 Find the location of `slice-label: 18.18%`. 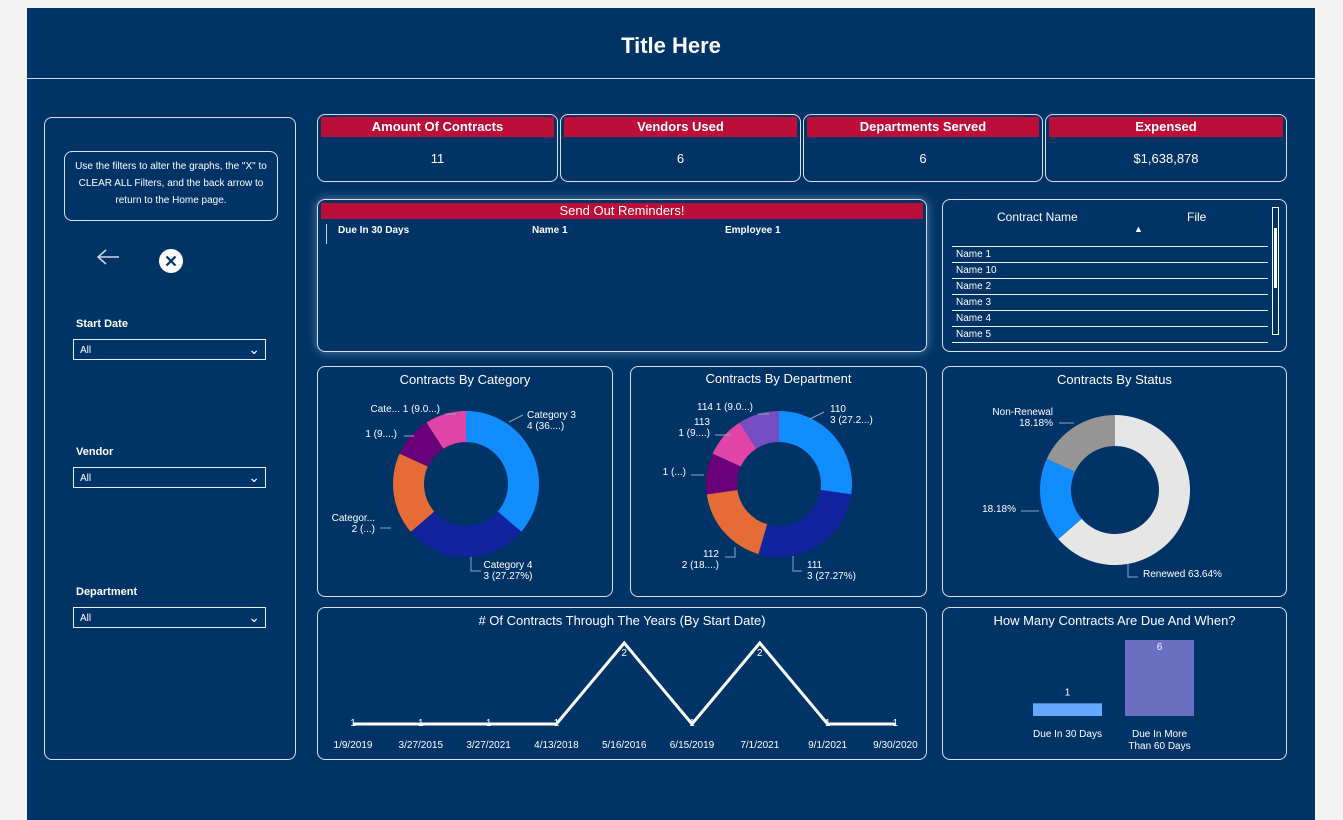

slice-label: 18.18% is located at coordinates (999, 509).